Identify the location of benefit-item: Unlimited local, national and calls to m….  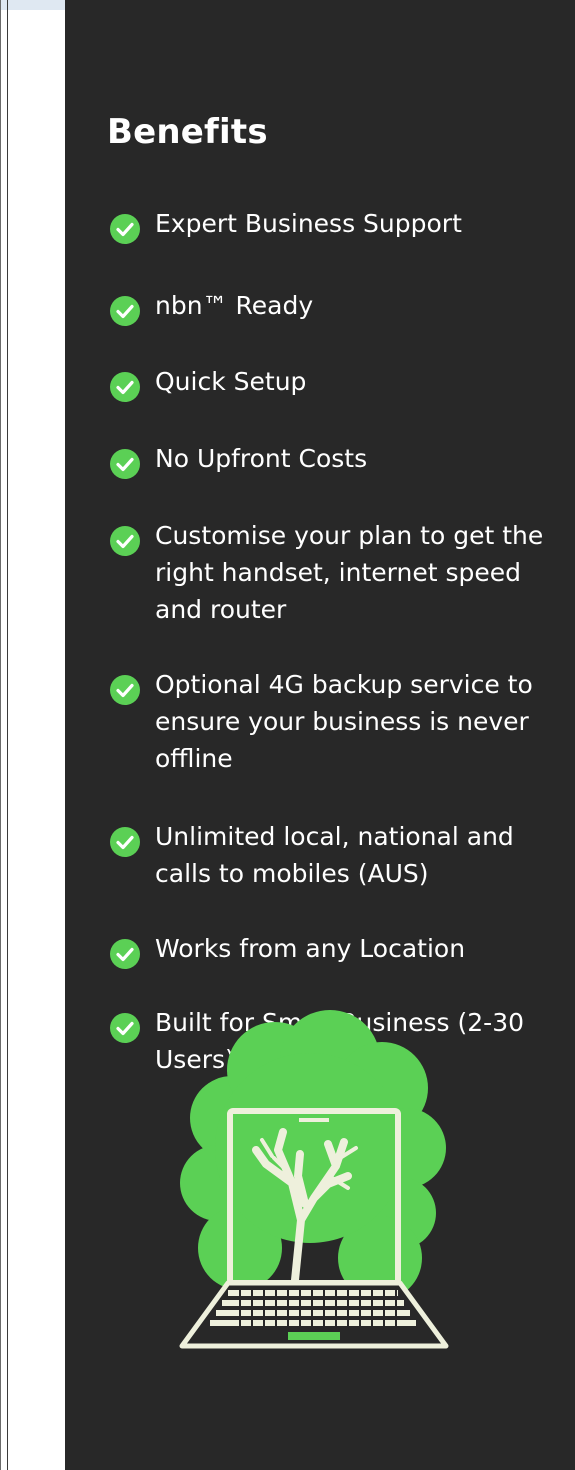
(339, 855).